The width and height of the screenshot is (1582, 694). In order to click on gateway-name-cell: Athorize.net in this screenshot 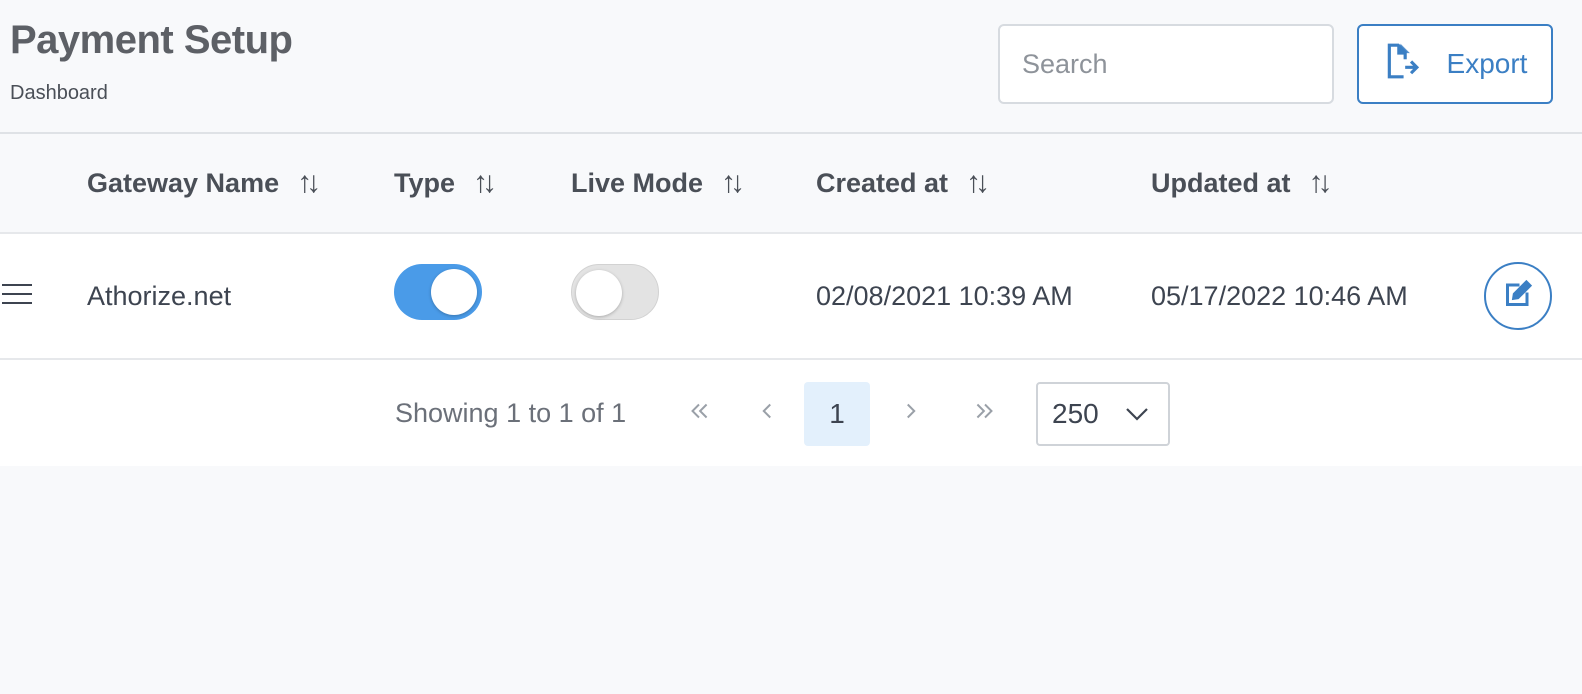, I will do `click(159, 295)`.